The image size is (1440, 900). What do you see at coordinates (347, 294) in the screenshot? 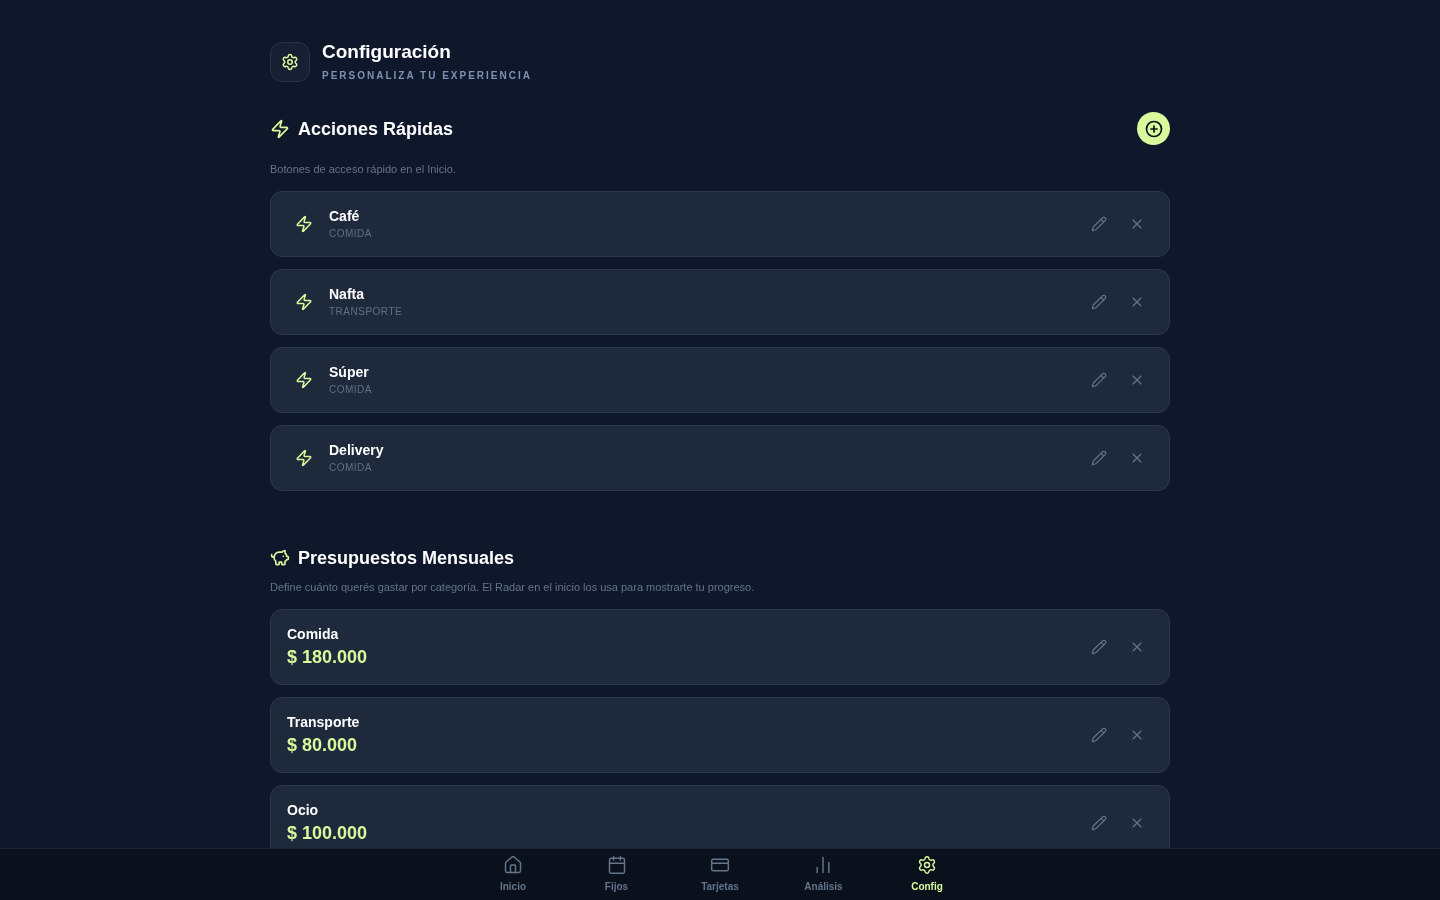
I see `action-name: Nafta` at bounding box center [347, 294].